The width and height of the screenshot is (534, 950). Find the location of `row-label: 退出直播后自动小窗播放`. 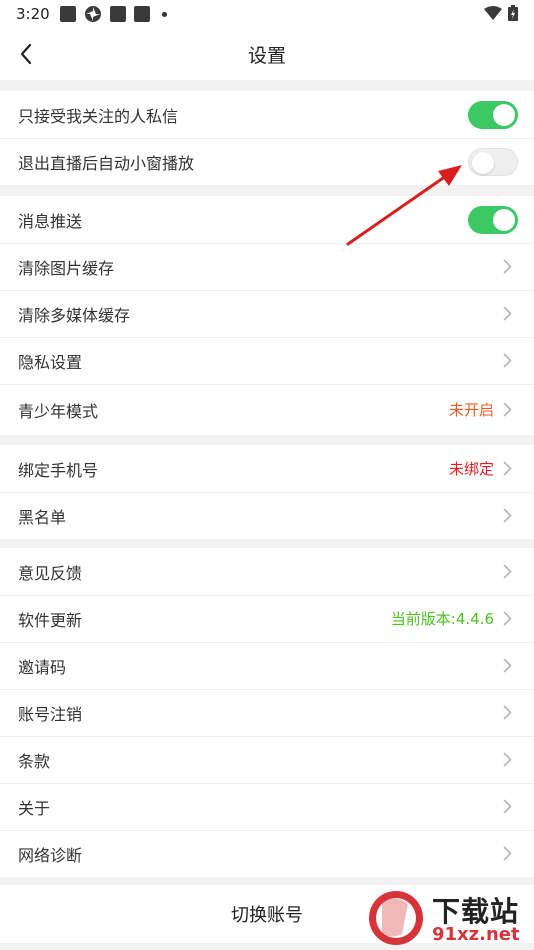

row-label: 退出直播后自动小窗播放 is located at coordinates (106, 163).